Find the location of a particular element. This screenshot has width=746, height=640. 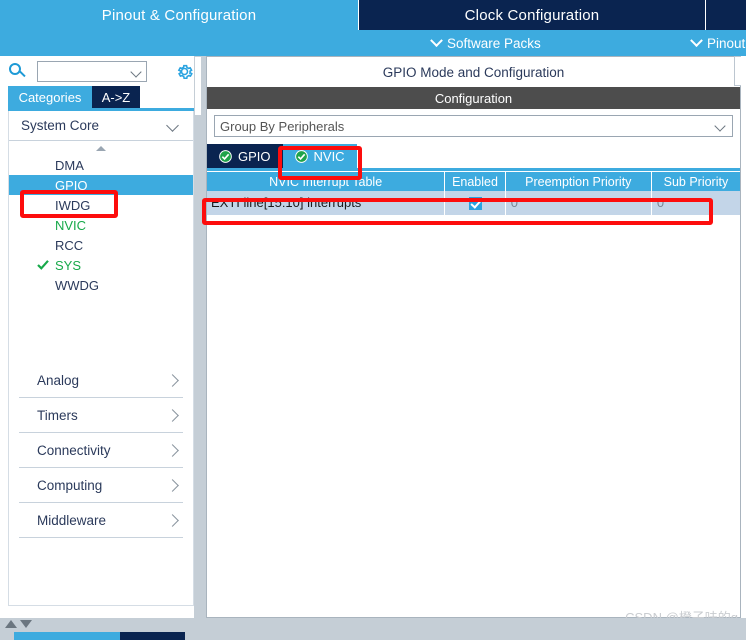

sidebar-category-connectivity: Connectivity is located at coordinates (101, 450).